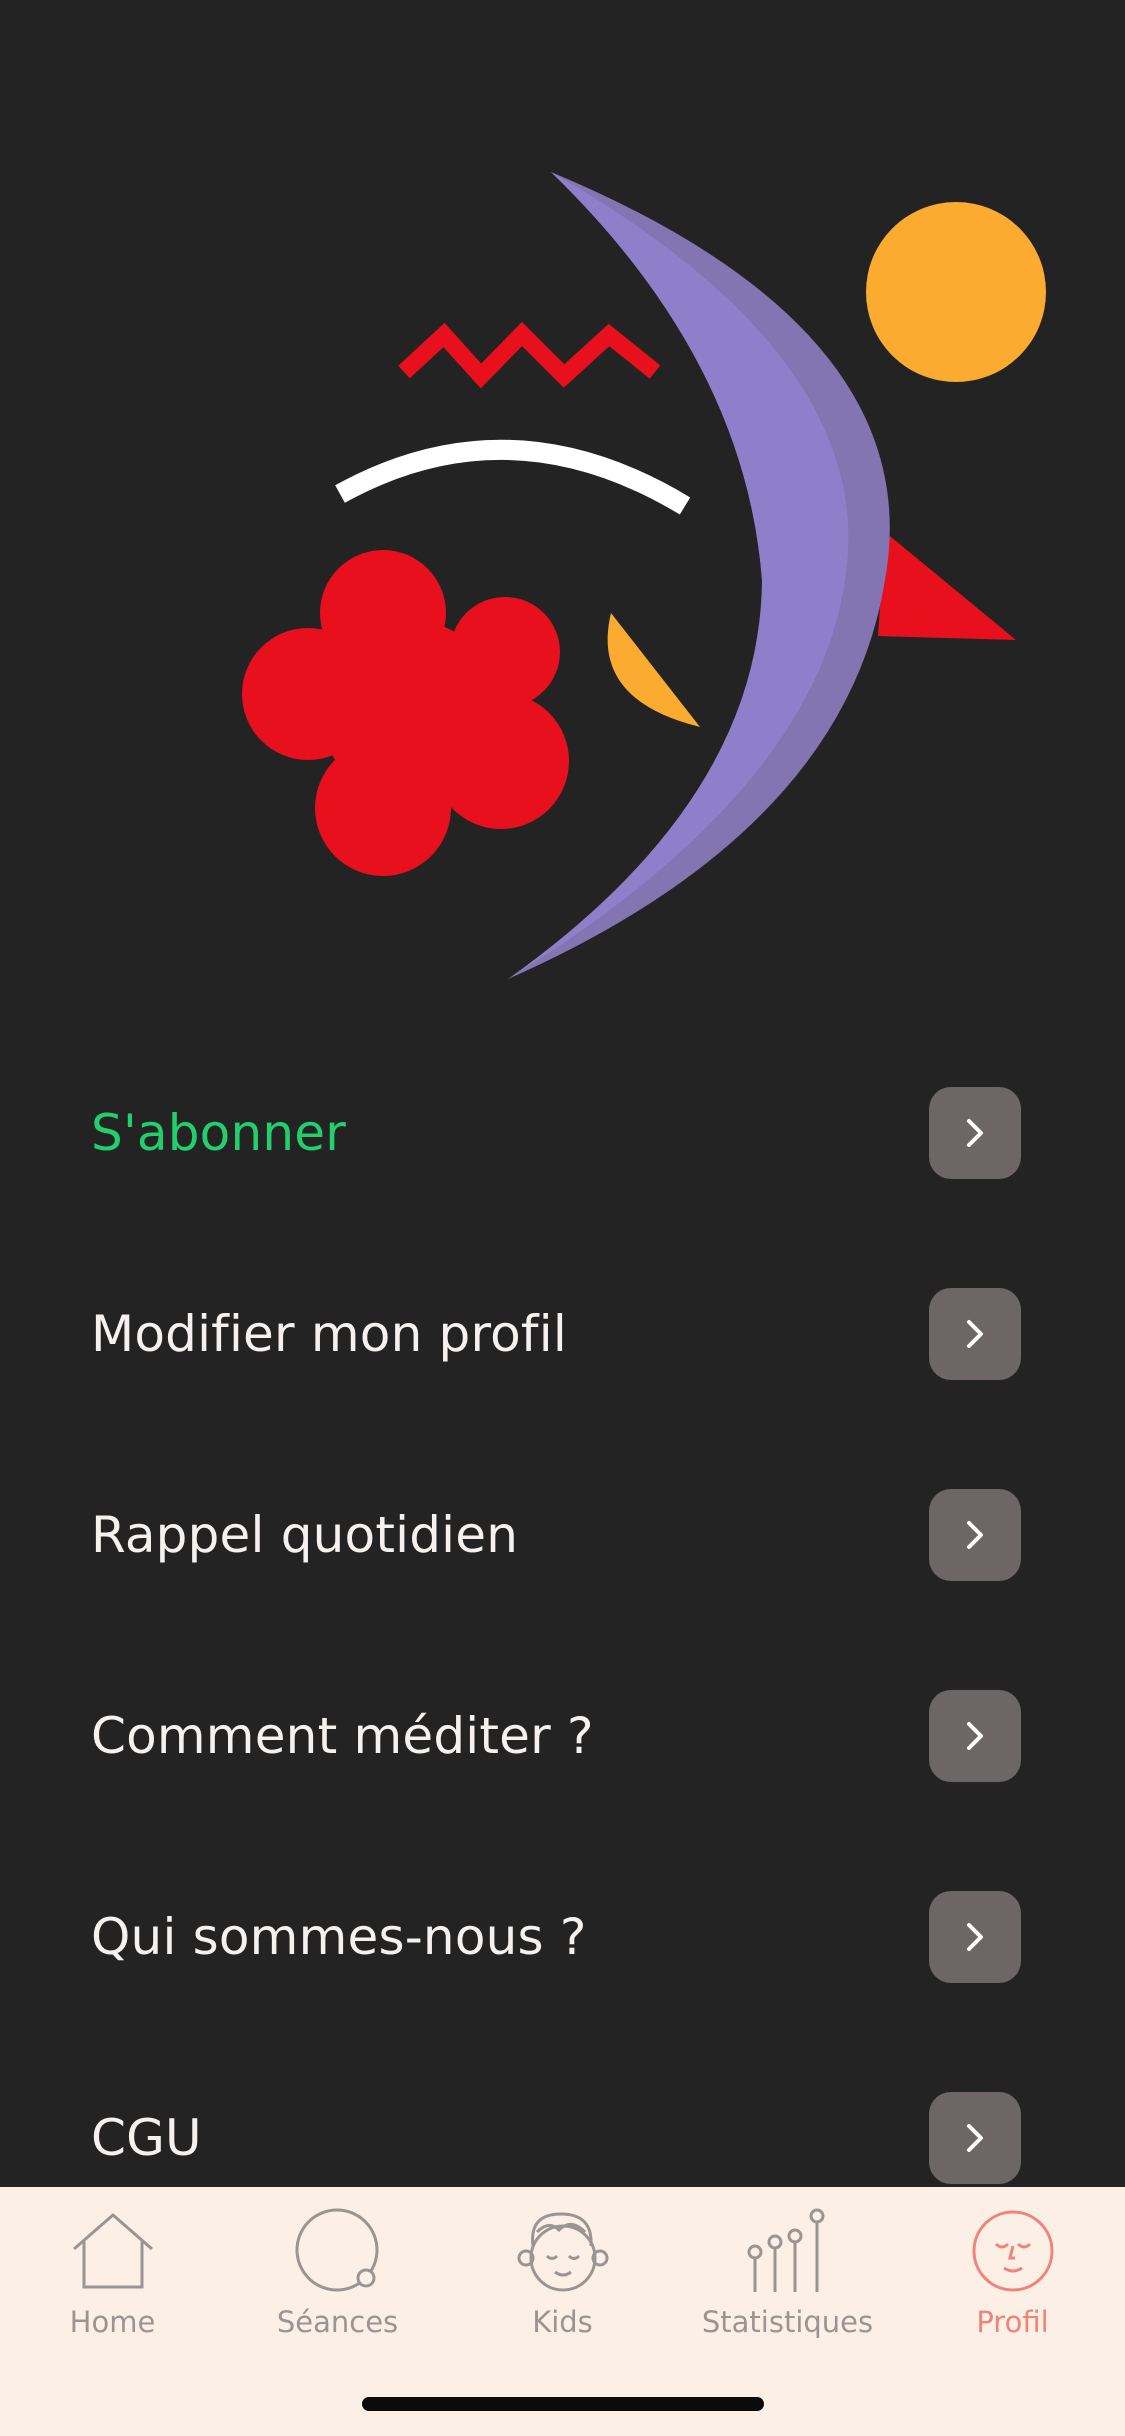 The height and width of the screenshot is (2436, 1125). What do you see at coordinates (653, 670) in the screenshot?
I see `orange-slice-shape` at bounding box center [653, 670].